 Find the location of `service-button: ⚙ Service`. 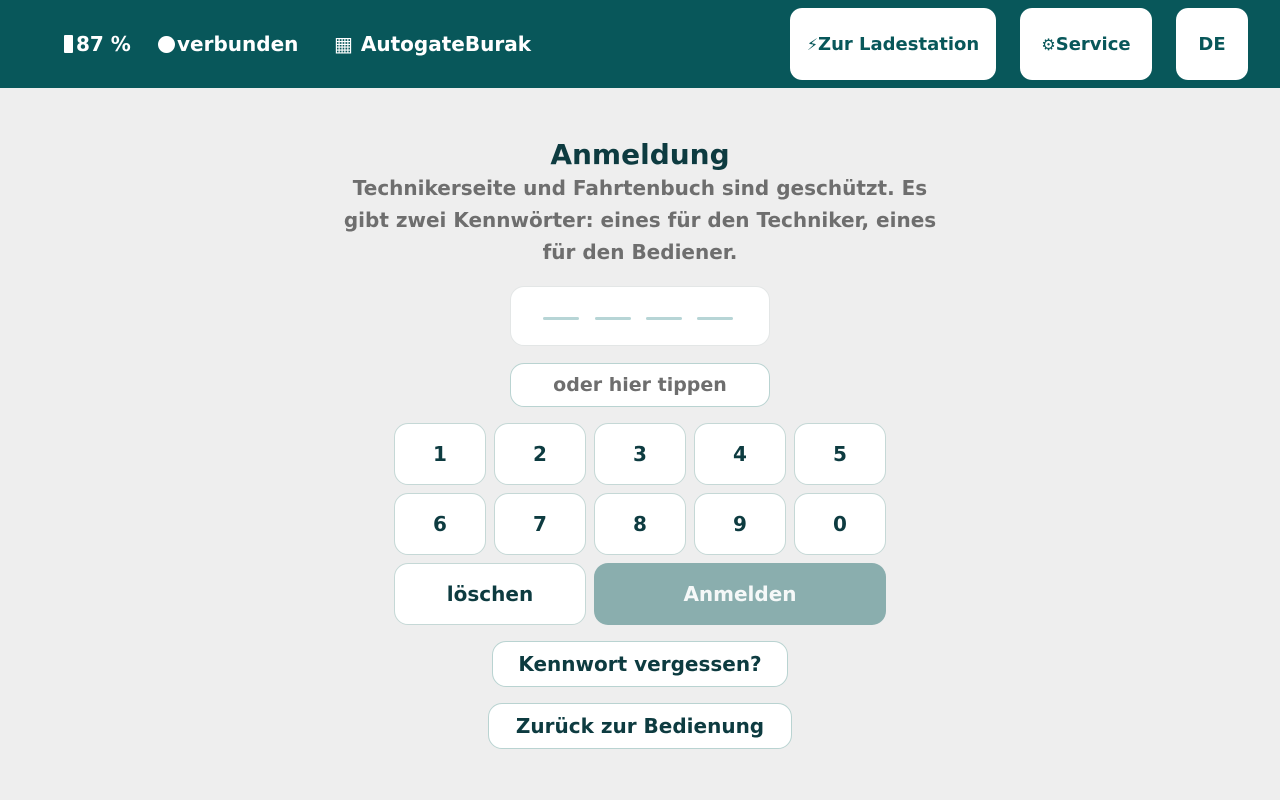

service-button: ⚙ Service is located at coordinates (1086, 44).